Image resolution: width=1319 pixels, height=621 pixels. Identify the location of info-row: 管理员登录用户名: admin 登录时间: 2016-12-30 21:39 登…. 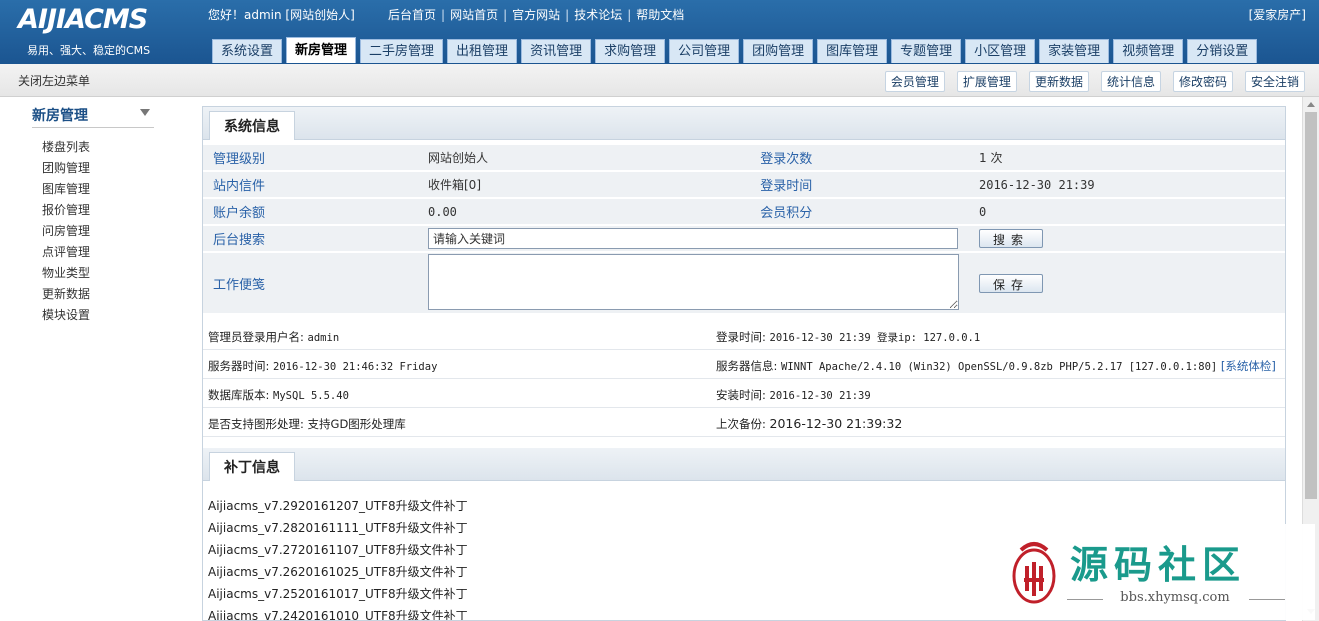
(744, 335).